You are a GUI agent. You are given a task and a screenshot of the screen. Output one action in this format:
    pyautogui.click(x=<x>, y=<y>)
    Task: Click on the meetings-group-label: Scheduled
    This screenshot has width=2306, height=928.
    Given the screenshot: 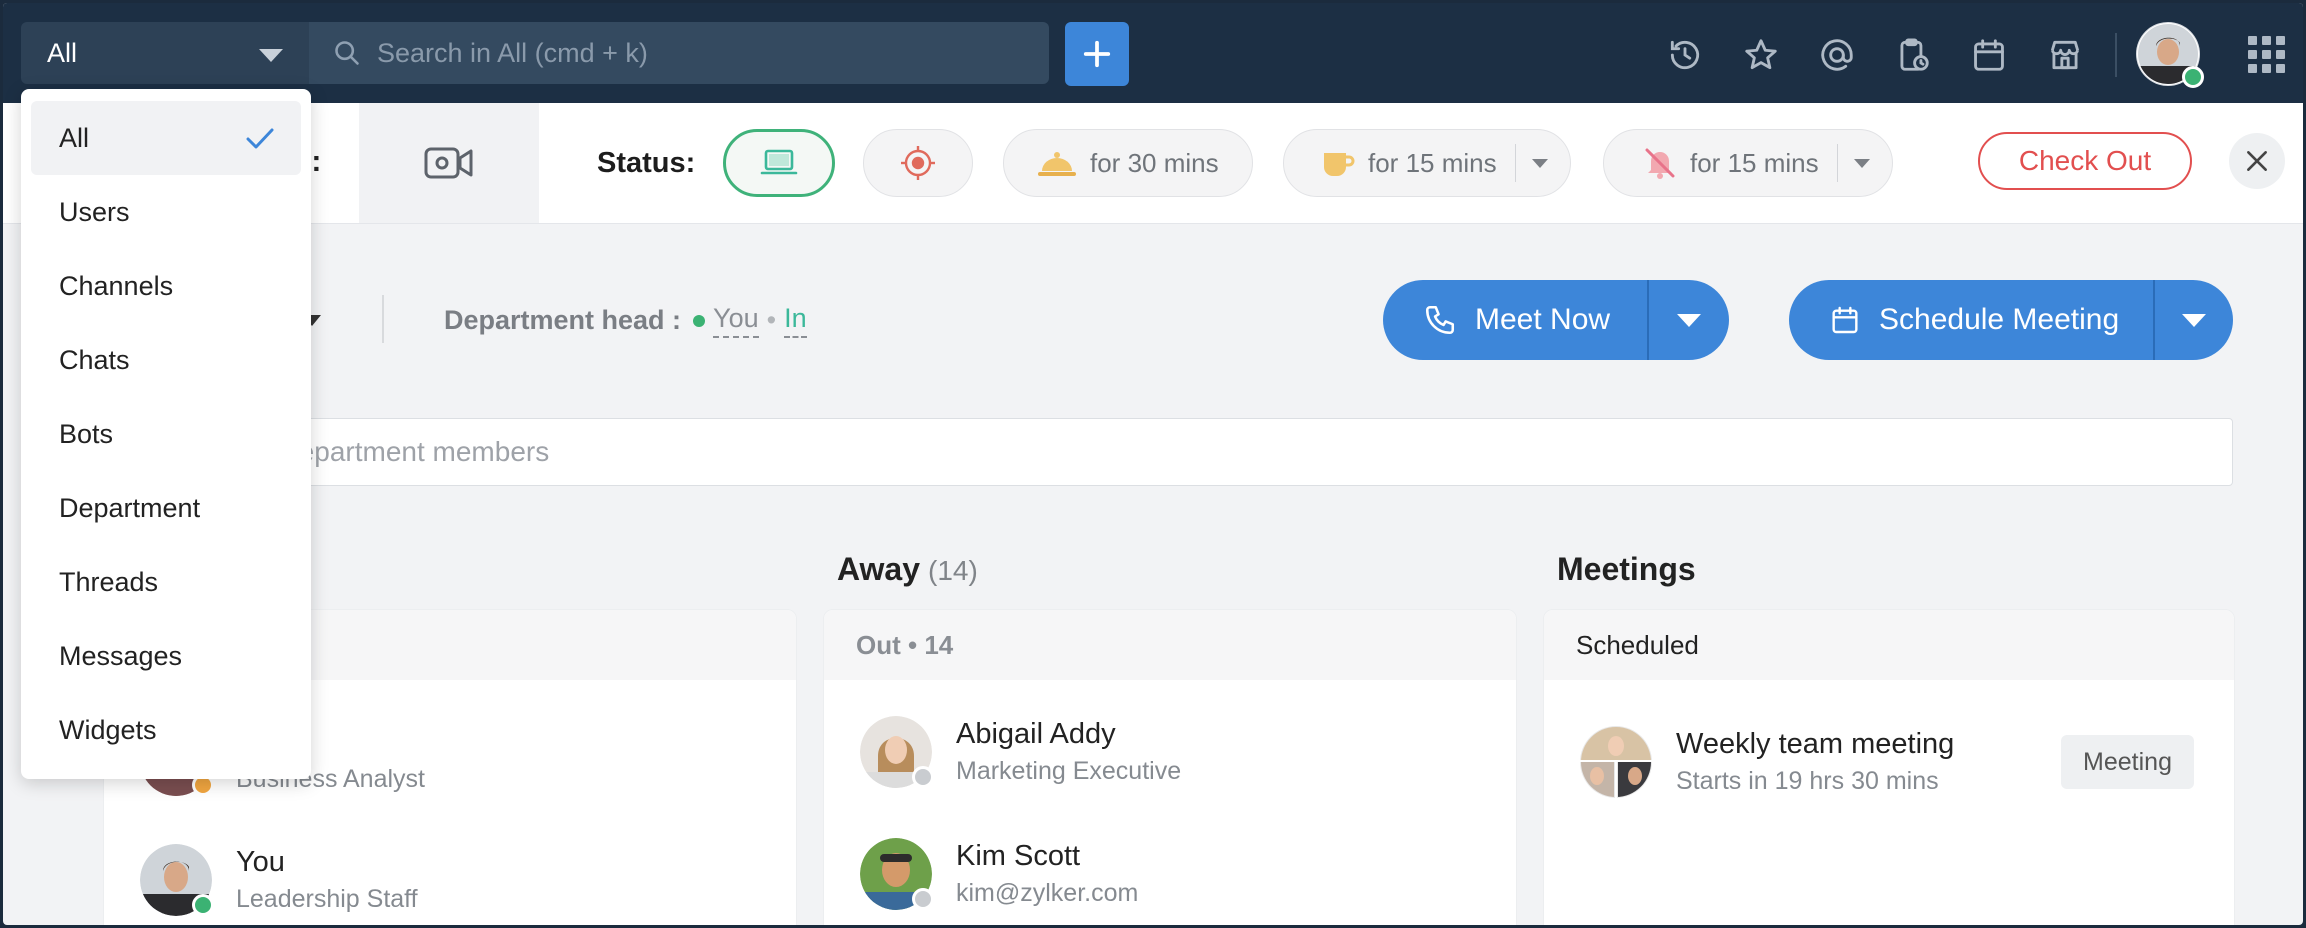 What is the action you would take?
    pyautogui.click(x=1889, y=645)
    